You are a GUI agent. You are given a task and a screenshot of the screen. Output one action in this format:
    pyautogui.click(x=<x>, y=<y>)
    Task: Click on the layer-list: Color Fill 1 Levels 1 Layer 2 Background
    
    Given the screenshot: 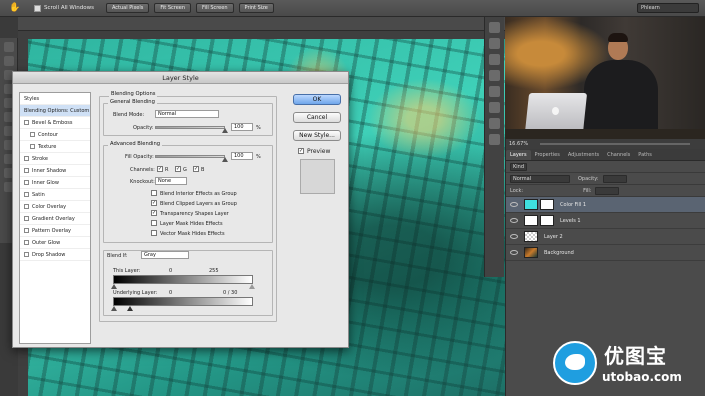 What is the action you would take?
    pyautogui.click(x=605, y=229)
    